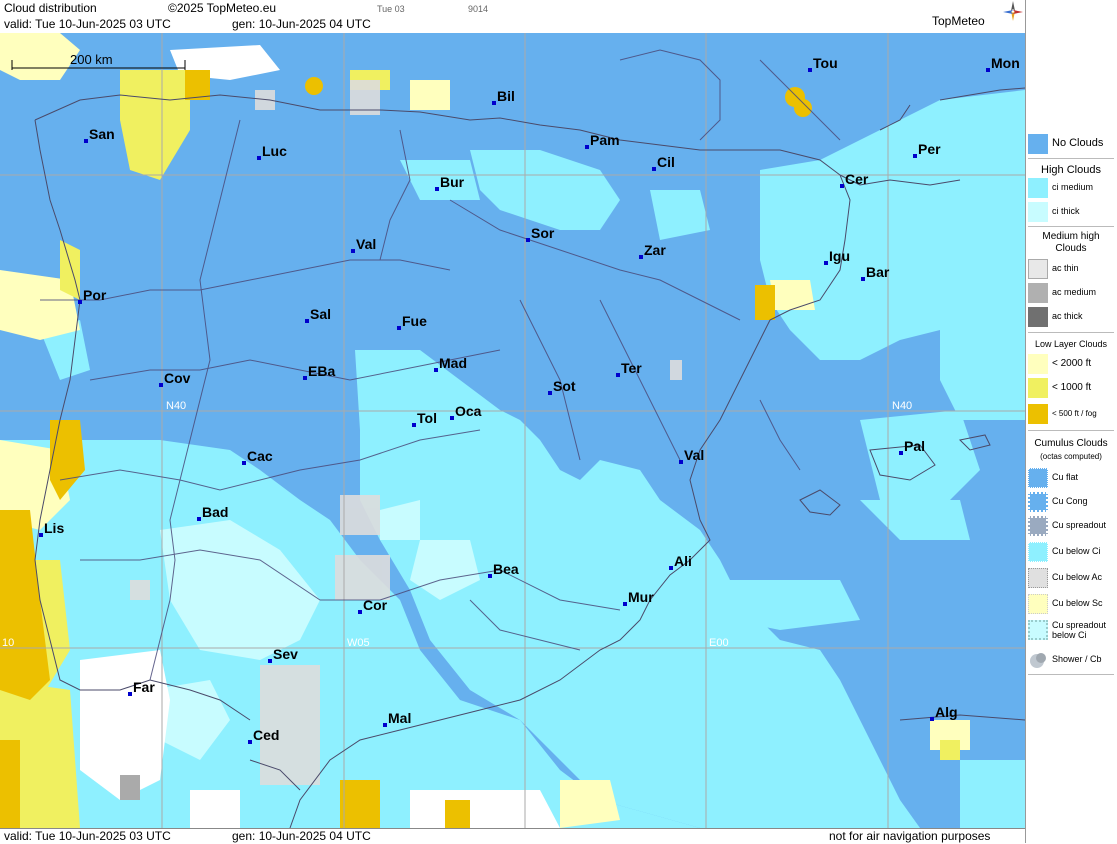 This screenshot has height=844, width=1117. Describe the element at coordinates (1071, 242) in the screenshot. I see `medium-clouds-title: Medium high Clouds` at that location.